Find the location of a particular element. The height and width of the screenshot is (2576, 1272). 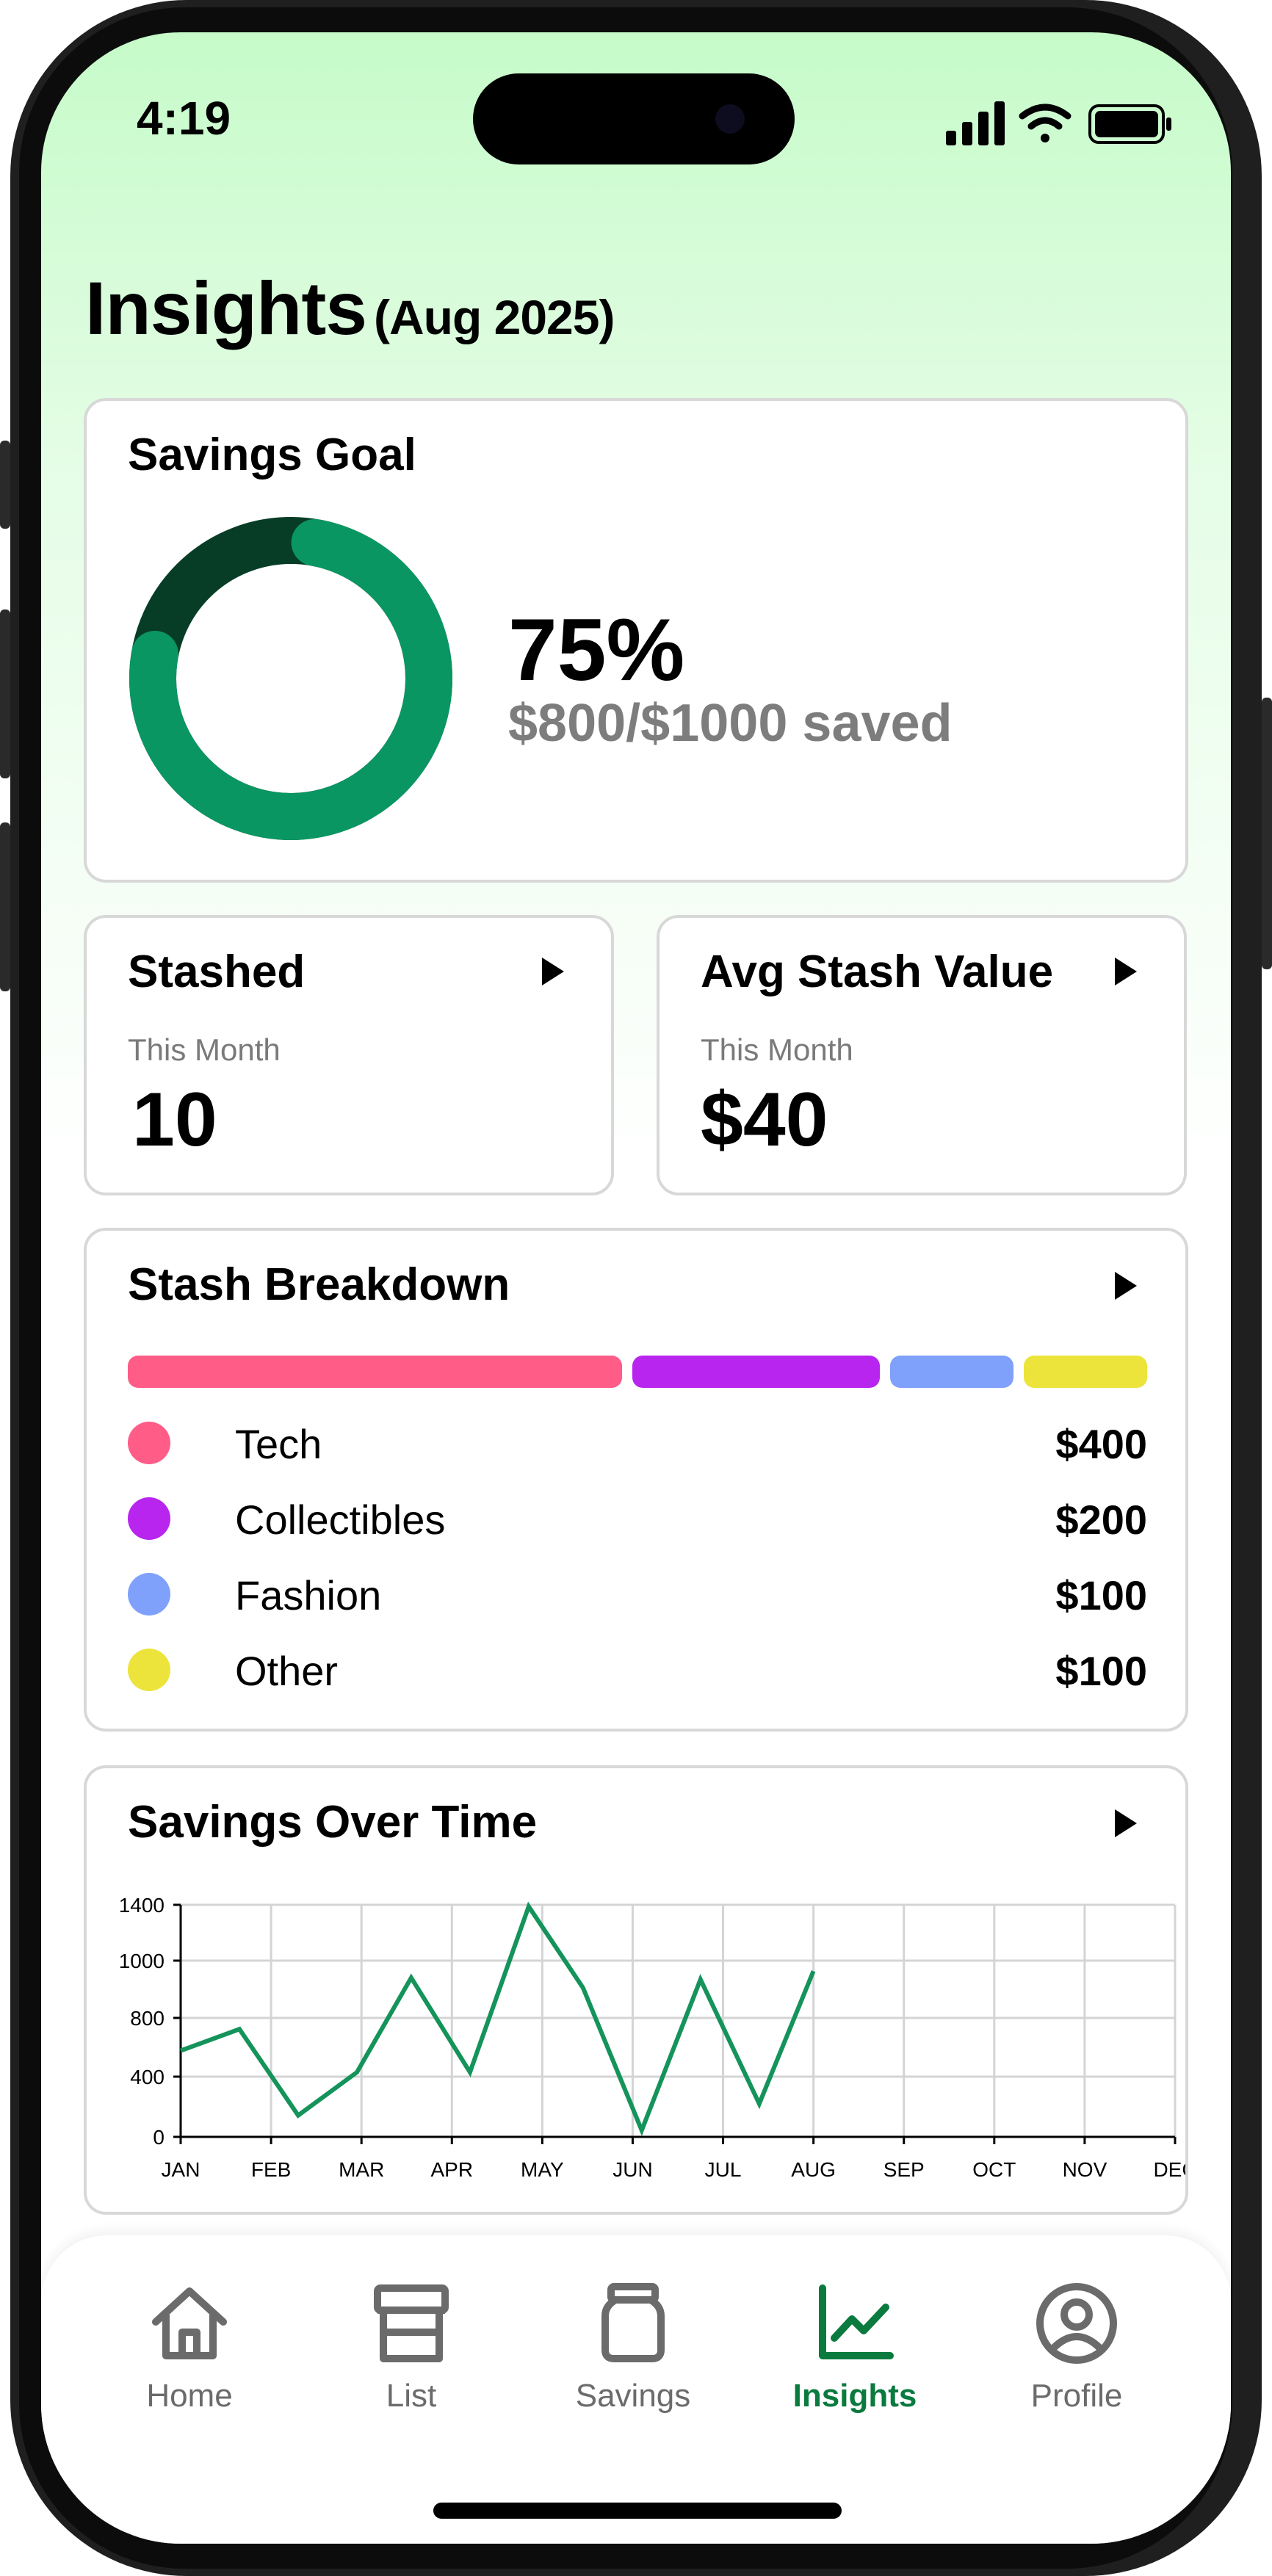

tab-home-label: Home is located at coordinates (189, 2396).